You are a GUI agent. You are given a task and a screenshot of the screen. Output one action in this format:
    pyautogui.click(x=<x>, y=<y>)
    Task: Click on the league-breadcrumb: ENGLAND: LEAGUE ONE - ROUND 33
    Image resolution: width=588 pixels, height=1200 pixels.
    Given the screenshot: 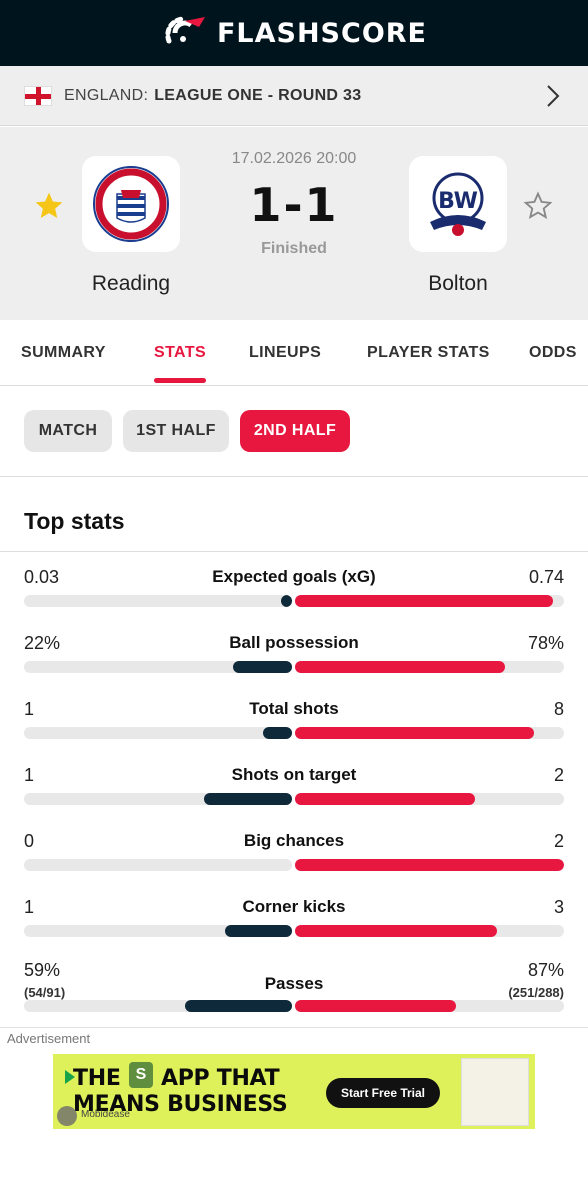 What is the action you would take?
    pyautogui.click(x=294, y=96)
    